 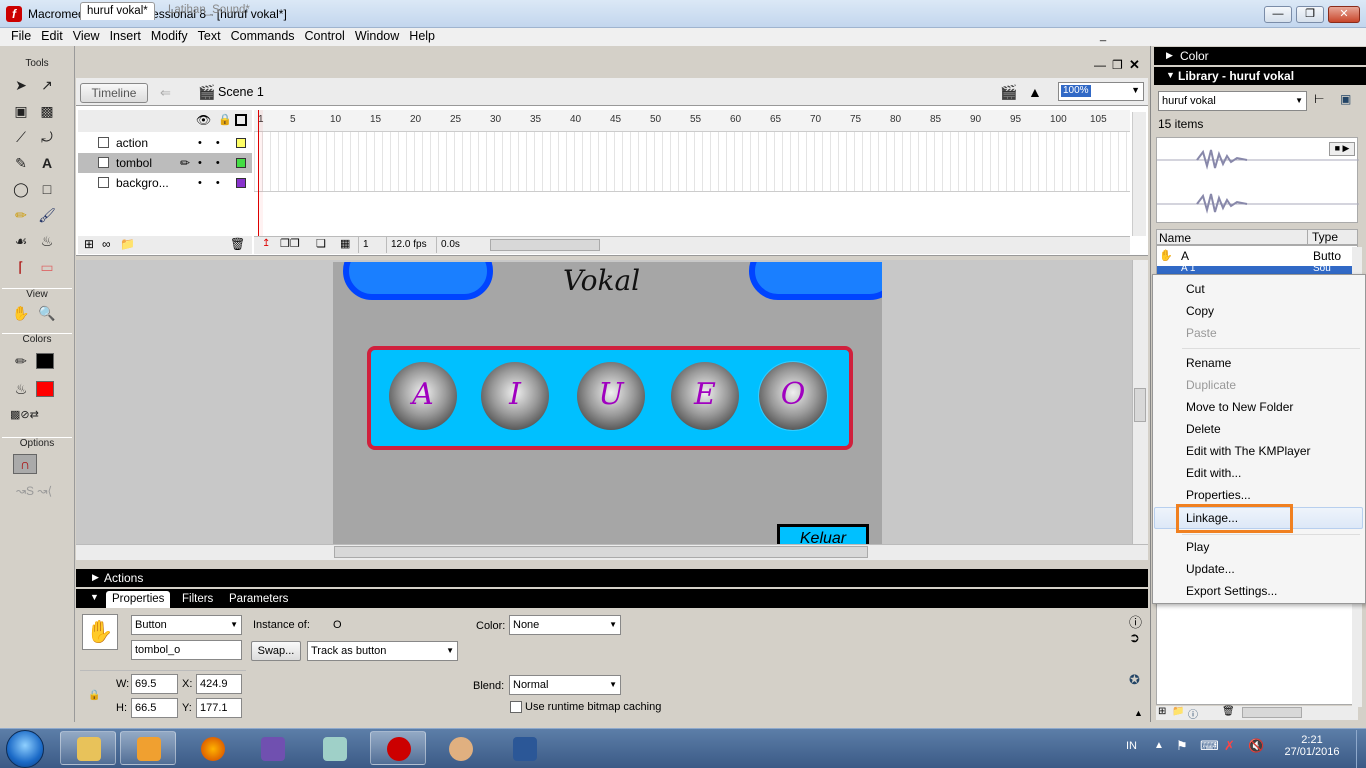 What do you see at coordinates (203, 120) in the screenshot?
I see `eye-icon: 👁` at bounding box center [203, 120].